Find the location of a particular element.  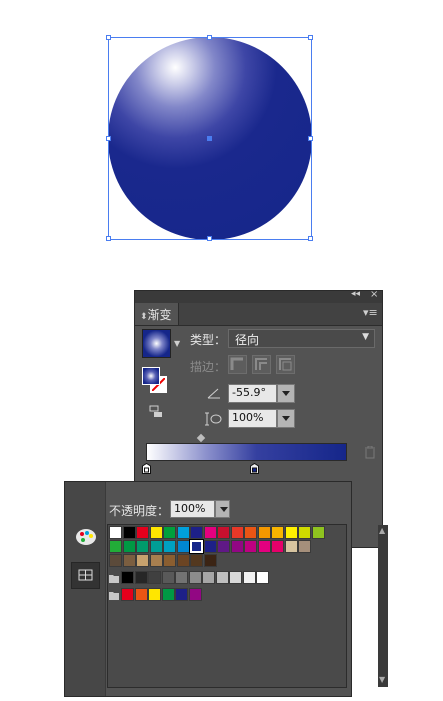

resize-handle-top-left is located at coordinates (108, 37).